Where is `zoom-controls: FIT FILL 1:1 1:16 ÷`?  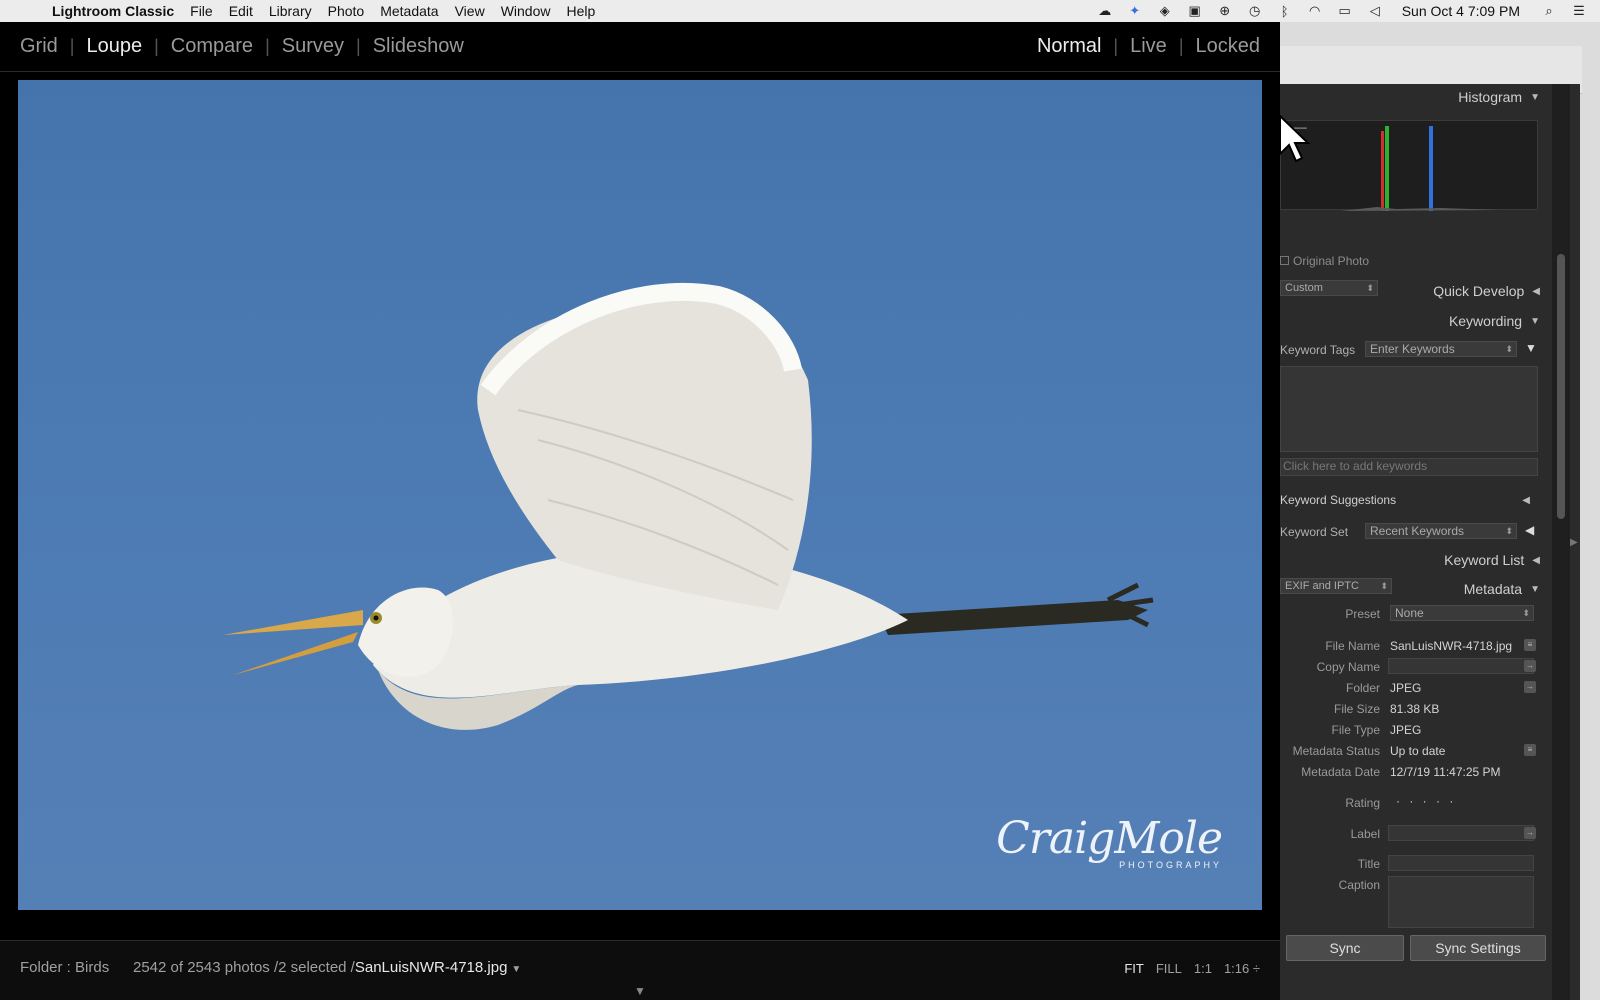
zoom-controls: FIT FILL 1:1 1:16 ÷ is located at coordinates (1192, 968).